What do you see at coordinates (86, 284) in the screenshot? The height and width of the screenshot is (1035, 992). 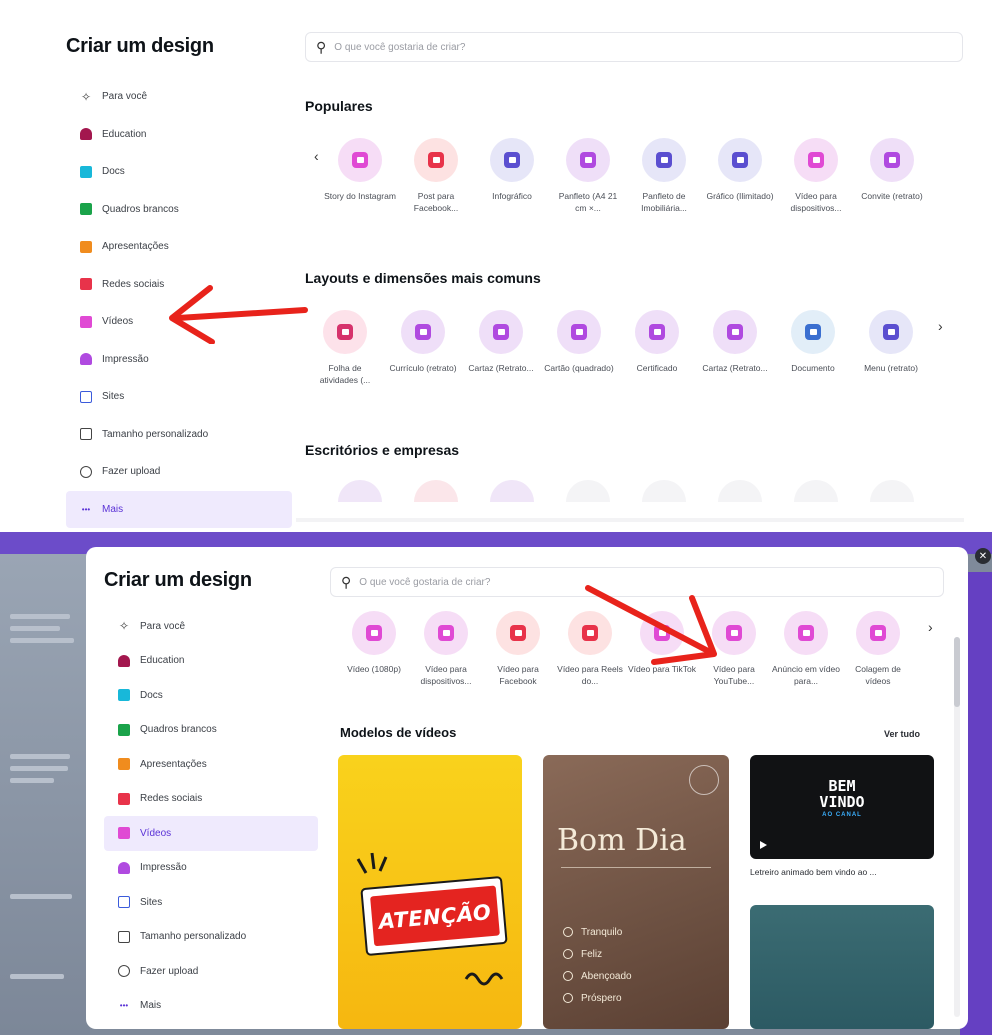 I see `social-media-icon` at bounding box center [86, 284].